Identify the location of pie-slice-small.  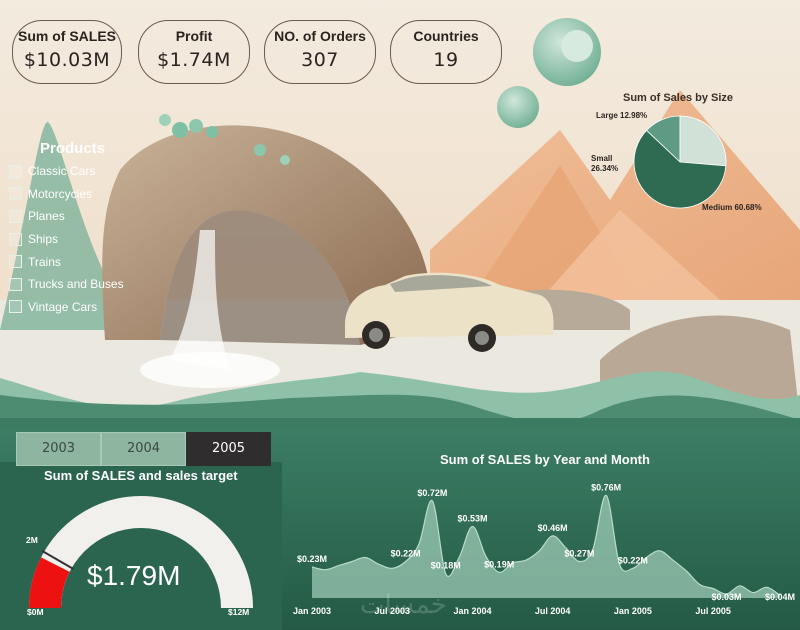
(703, 141).